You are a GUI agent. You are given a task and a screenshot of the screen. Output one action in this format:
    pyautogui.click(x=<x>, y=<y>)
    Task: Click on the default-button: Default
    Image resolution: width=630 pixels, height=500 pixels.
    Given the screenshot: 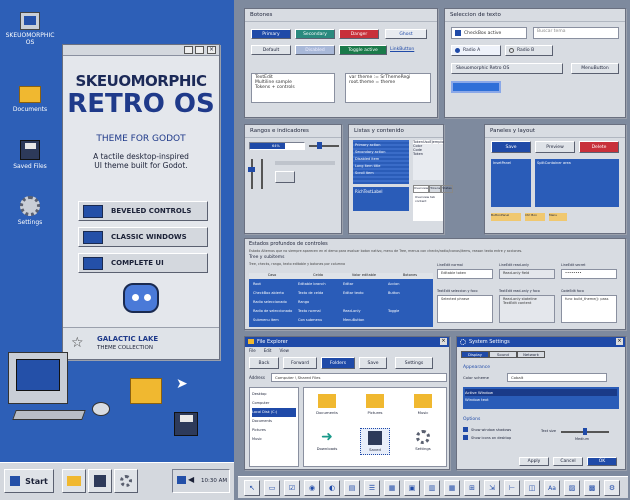 What is the action you would take?
    pyautogui.click(x=271, y=50)
    